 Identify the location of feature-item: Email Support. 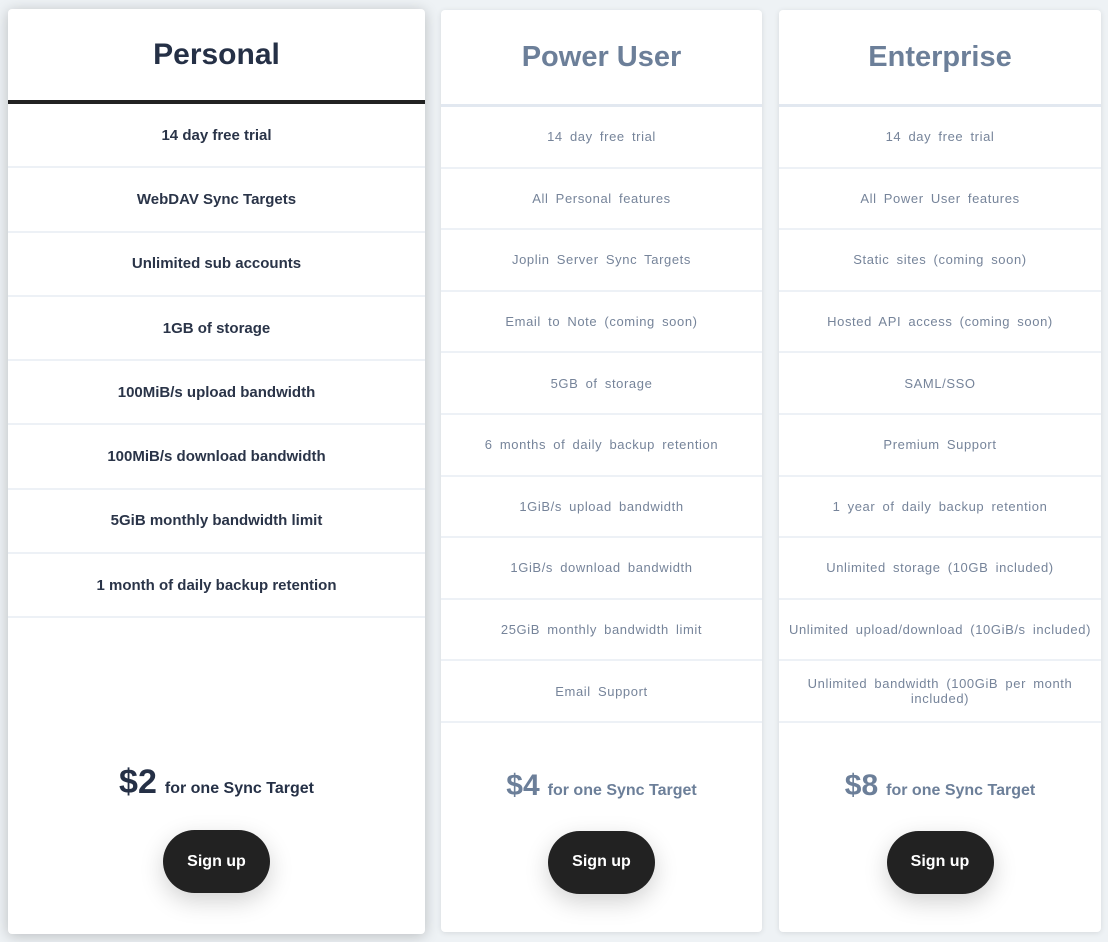
(601, 692).